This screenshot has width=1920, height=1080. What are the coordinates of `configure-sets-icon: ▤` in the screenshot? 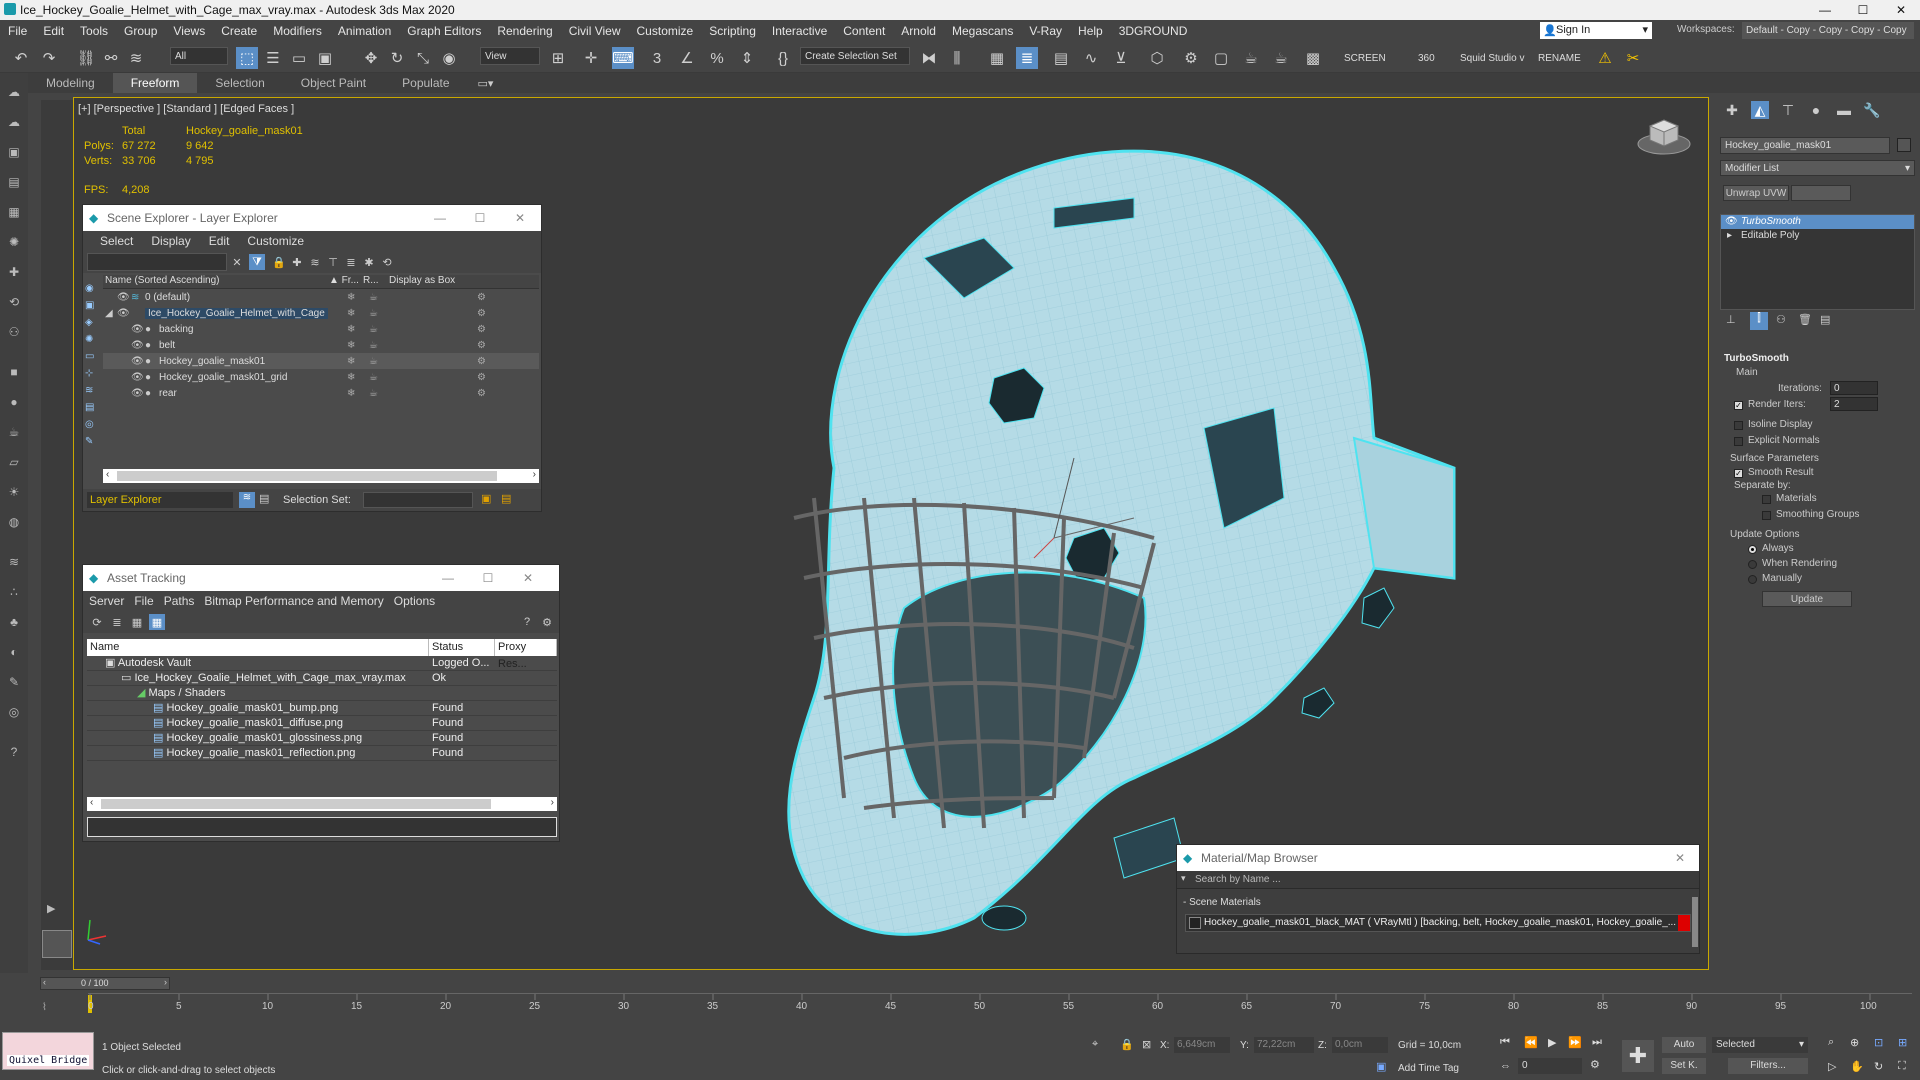 It's located at (1825, 319).